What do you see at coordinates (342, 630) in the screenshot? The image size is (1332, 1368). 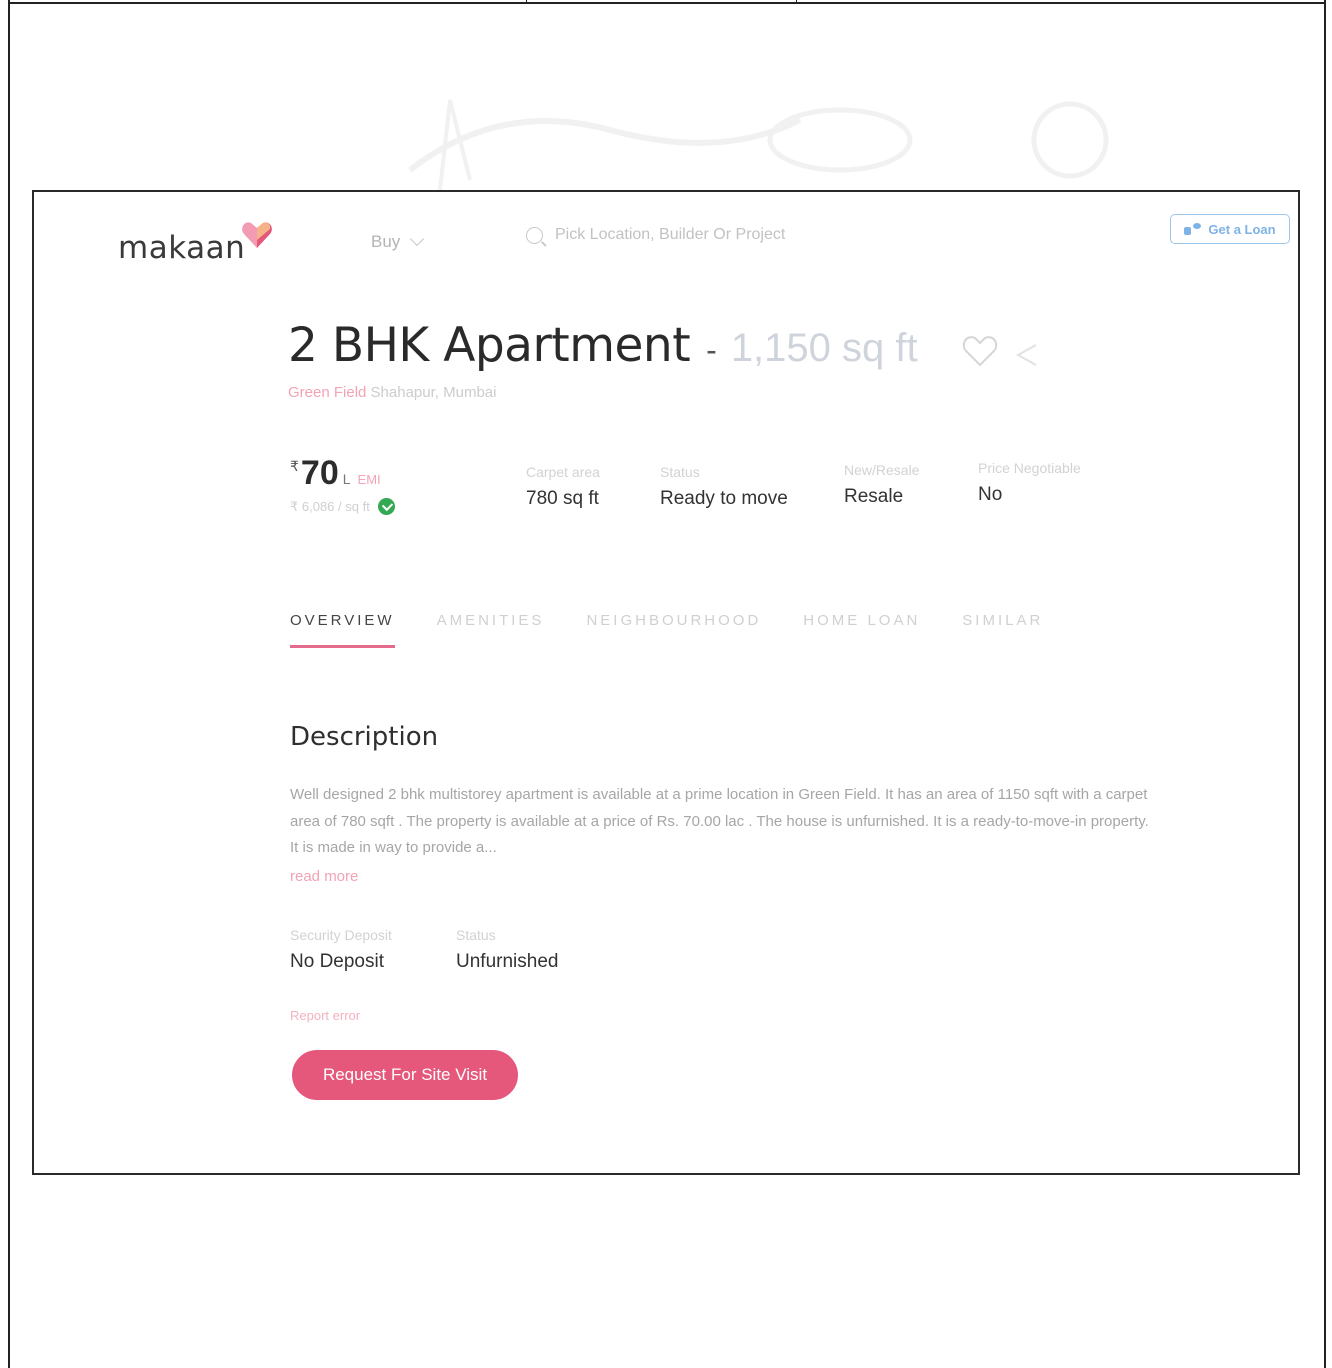 I see `tab-overview: OVERVIEW` at bounding box center [342, 630].